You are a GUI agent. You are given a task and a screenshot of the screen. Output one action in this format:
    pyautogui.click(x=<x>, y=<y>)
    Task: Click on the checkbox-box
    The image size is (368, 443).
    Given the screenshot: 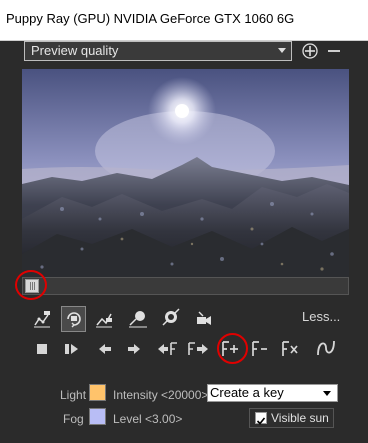 What is the action you would take?
    pyautogui.click(x=261, y=418)
    